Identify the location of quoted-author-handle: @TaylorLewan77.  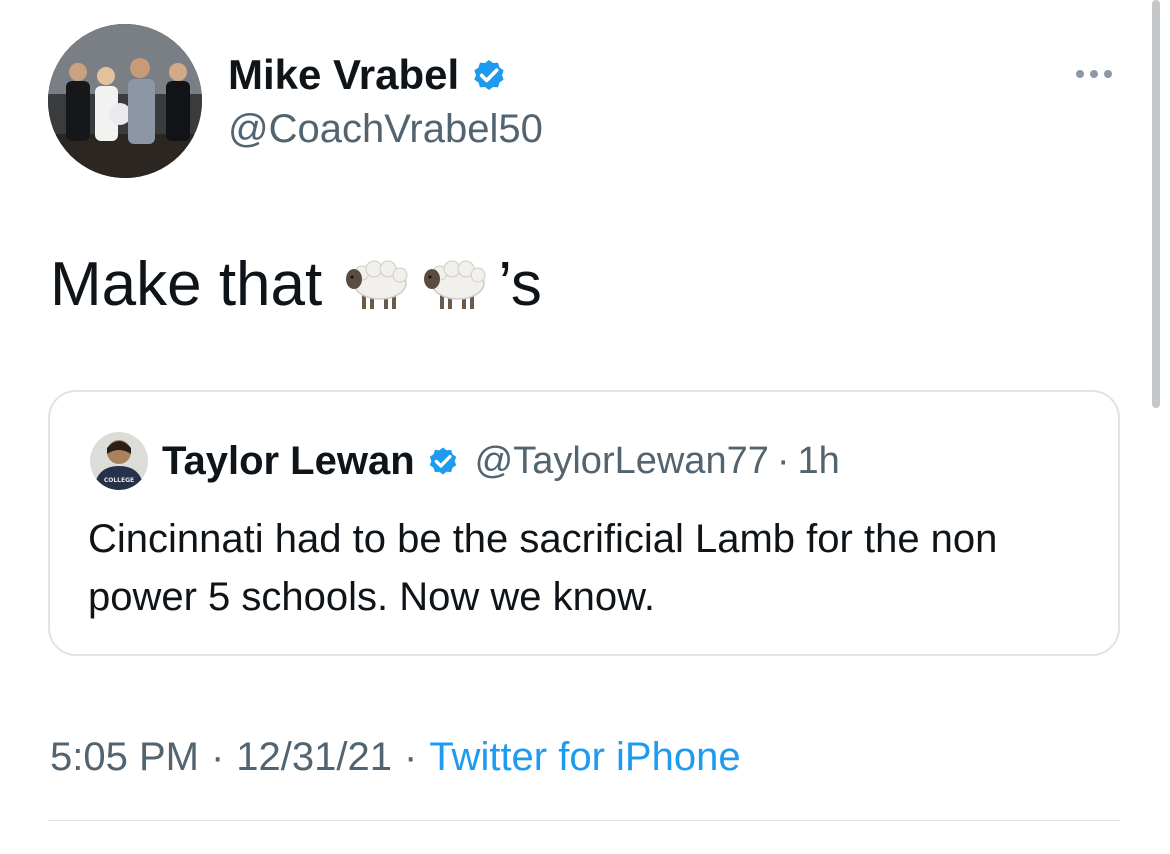
(622, 461).